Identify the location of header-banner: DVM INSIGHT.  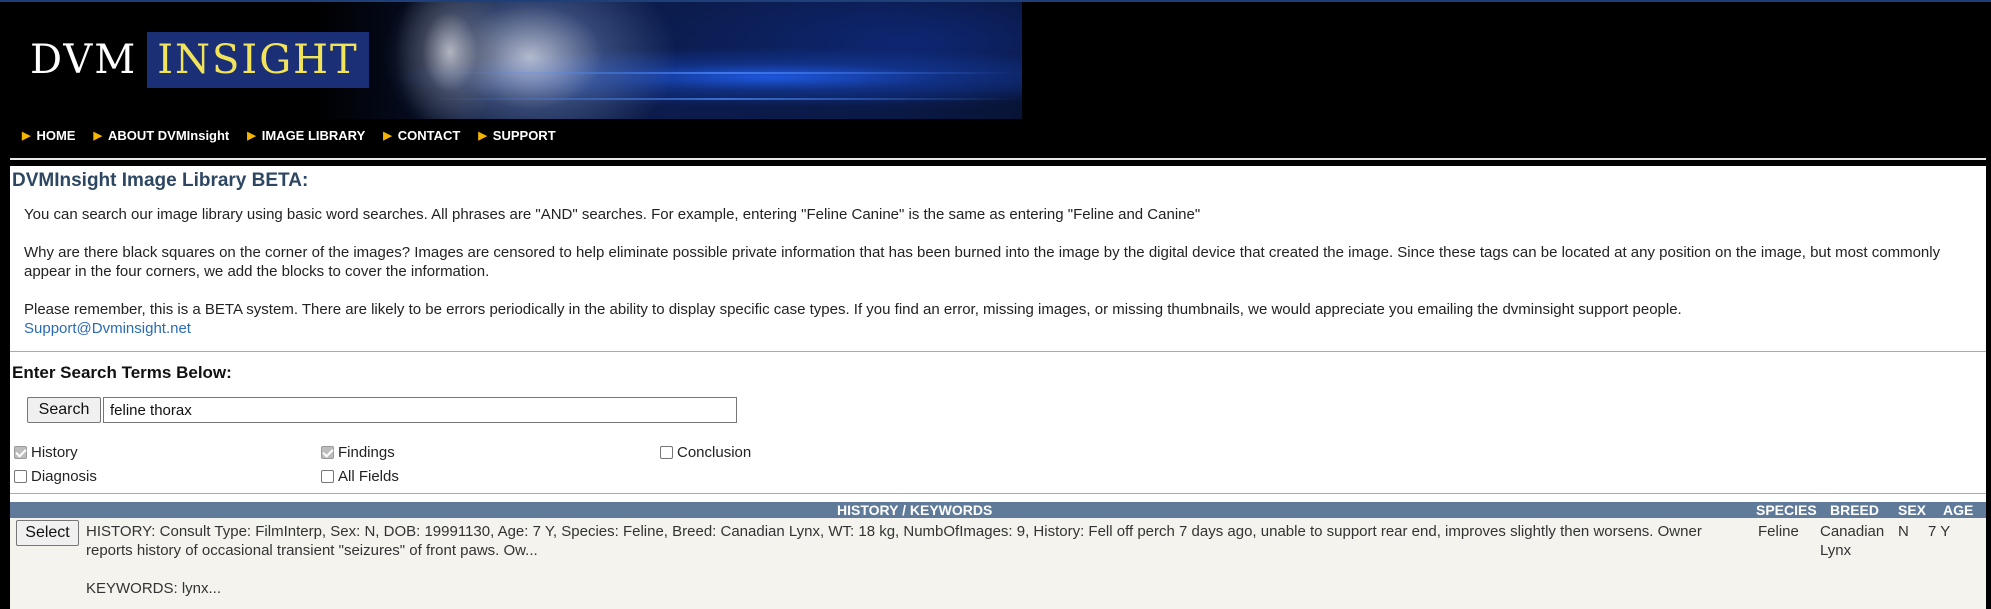
(516, 60).